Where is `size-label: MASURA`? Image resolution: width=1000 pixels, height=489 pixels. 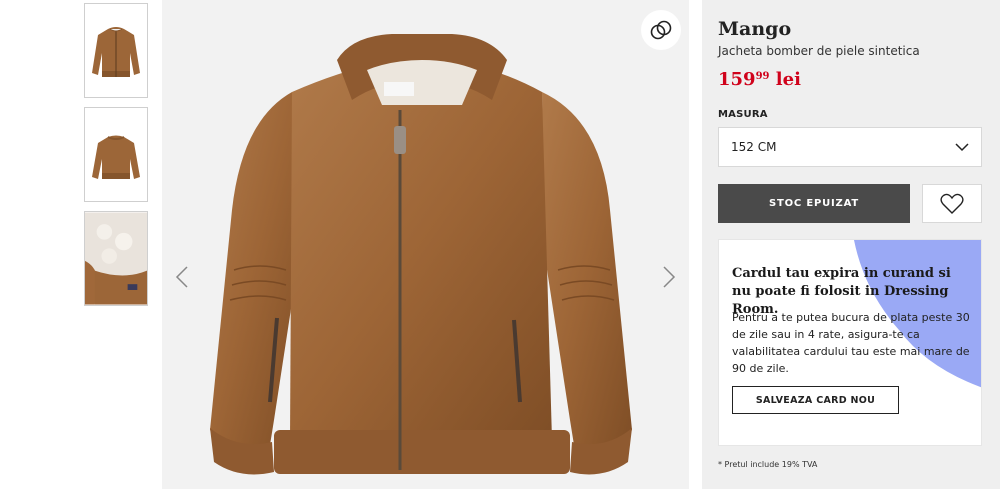 size-label: MASURA is located at coordinates (743, 114).